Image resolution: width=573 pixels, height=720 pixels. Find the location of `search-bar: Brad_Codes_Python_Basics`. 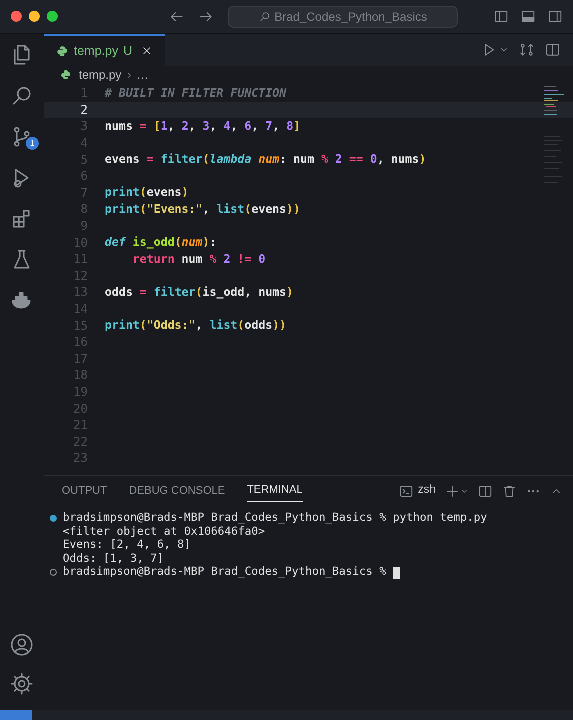

search-bar: Brad_Codes_Python_Basics is located at coordinates (343, 17).